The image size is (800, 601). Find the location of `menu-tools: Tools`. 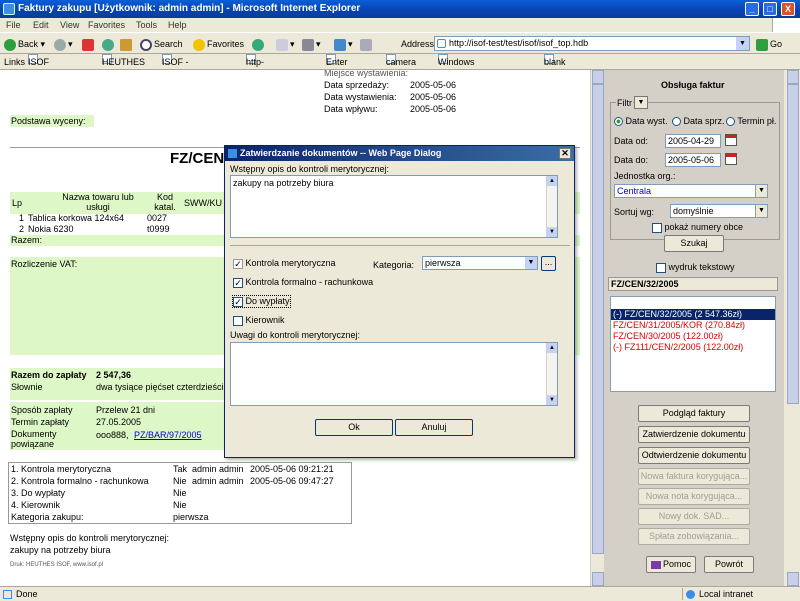

menu-tools: Tools is located at coordinates (146, 25).